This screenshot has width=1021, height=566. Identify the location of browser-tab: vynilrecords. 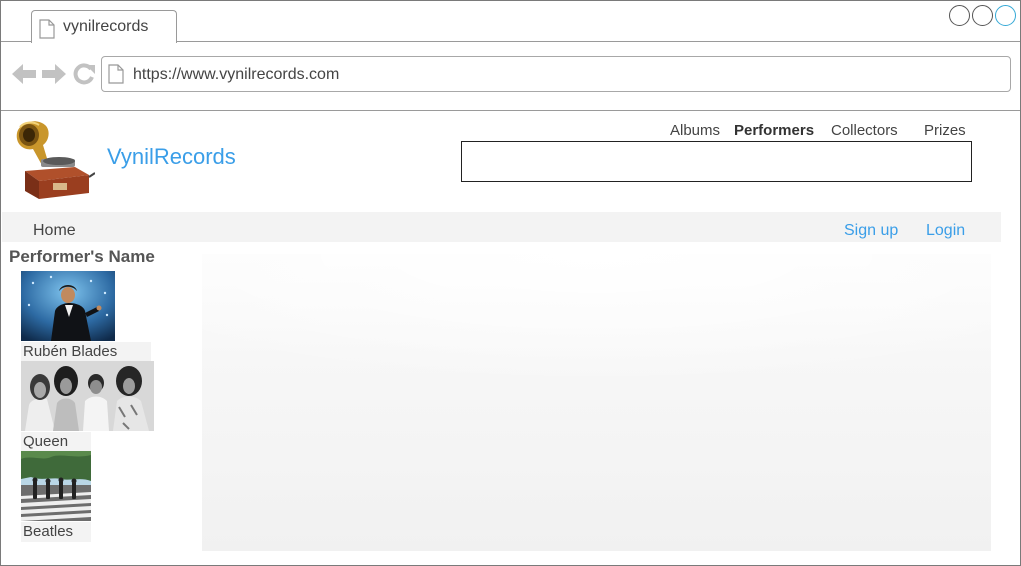
(104, 26).